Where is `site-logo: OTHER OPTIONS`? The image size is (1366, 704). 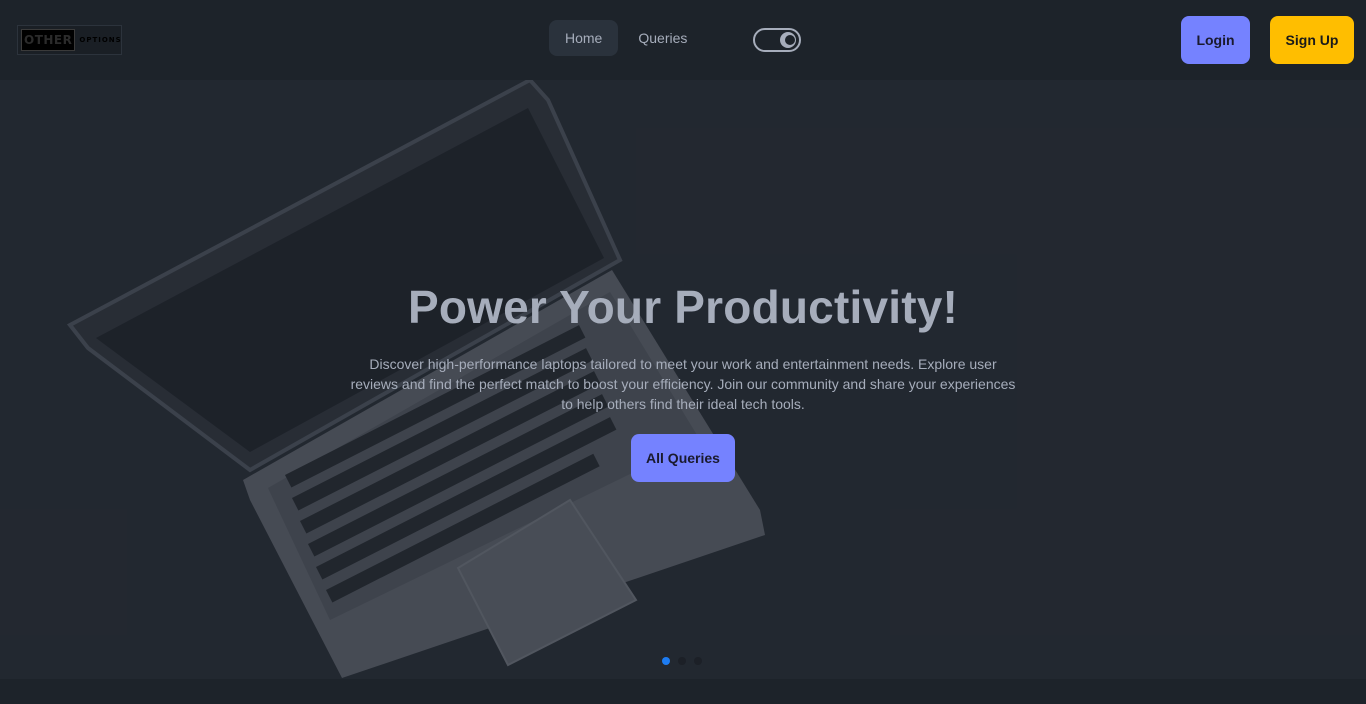 site-logo: OTHER OPTIONS is located at coordinates (69, 40).